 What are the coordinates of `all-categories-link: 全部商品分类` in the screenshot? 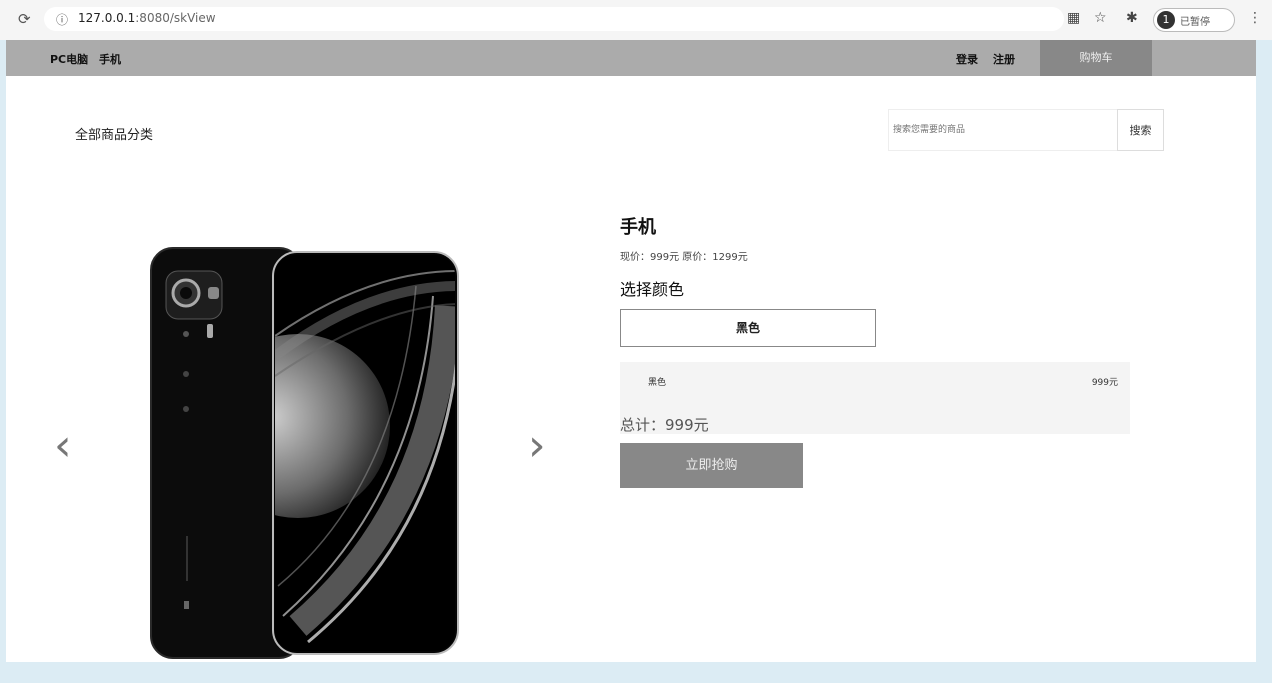 It's located at (114, 133).